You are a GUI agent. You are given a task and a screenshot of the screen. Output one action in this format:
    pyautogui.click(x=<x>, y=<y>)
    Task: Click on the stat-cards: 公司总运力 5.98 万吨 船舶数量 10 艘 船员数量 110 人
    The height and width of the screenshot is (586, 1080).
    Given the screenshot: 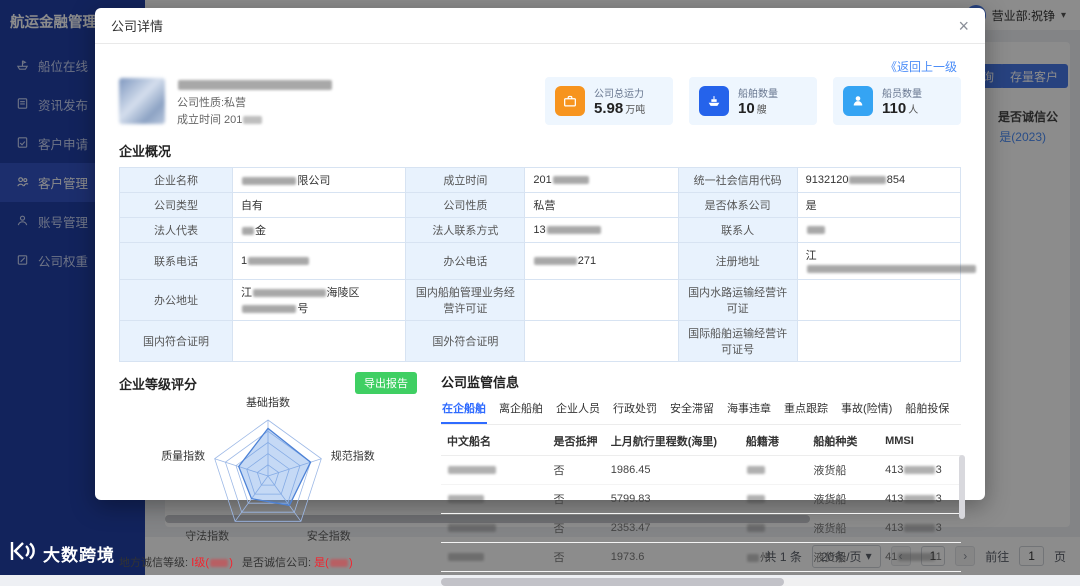 What is the action you would take?
    pyautogui.click(x=753, y=101)
    